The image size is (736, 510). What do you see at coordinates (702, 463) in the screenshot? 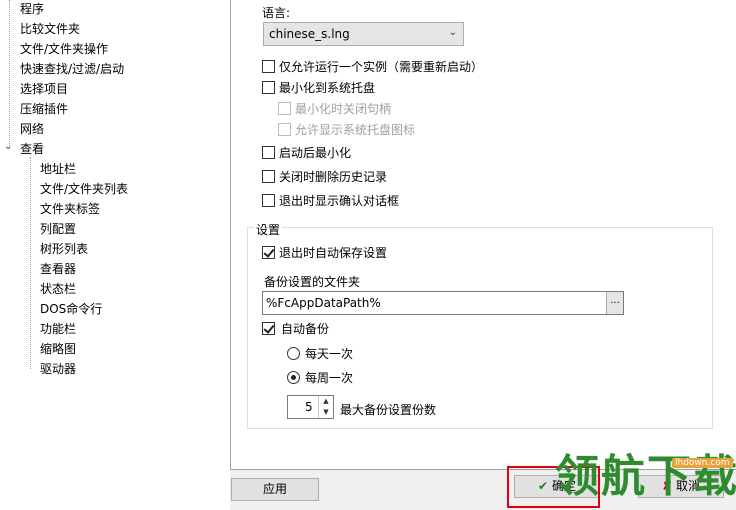
I see `watermark-site: lhdown.com` at bounding box center [702, 463].